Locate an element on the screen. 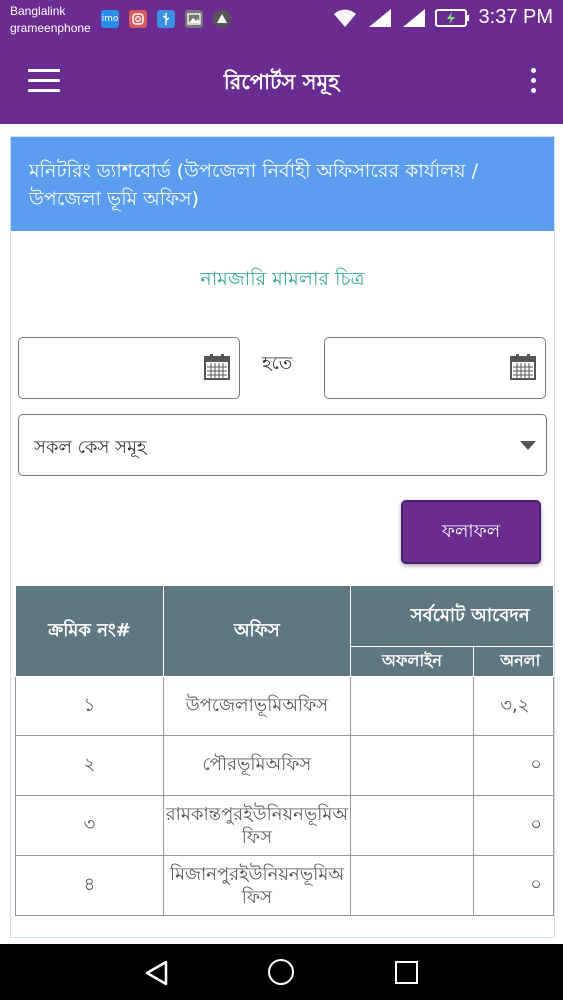 The width and height of the screenshot is (563, 1000). column-header-online: অনলা is located at coordinates (513, 661).